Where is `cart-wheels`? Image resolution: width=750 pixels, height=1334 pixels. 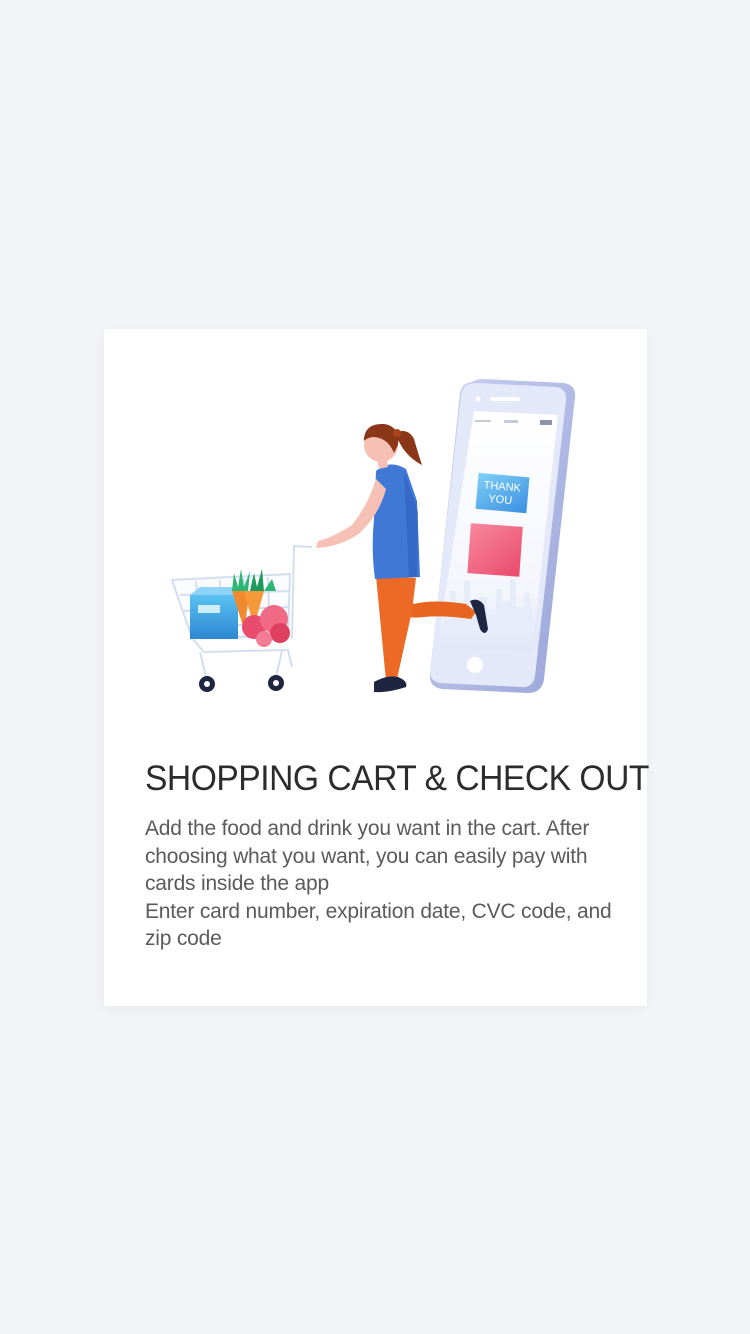
cart-wheels is located at coordinates (241, 683).